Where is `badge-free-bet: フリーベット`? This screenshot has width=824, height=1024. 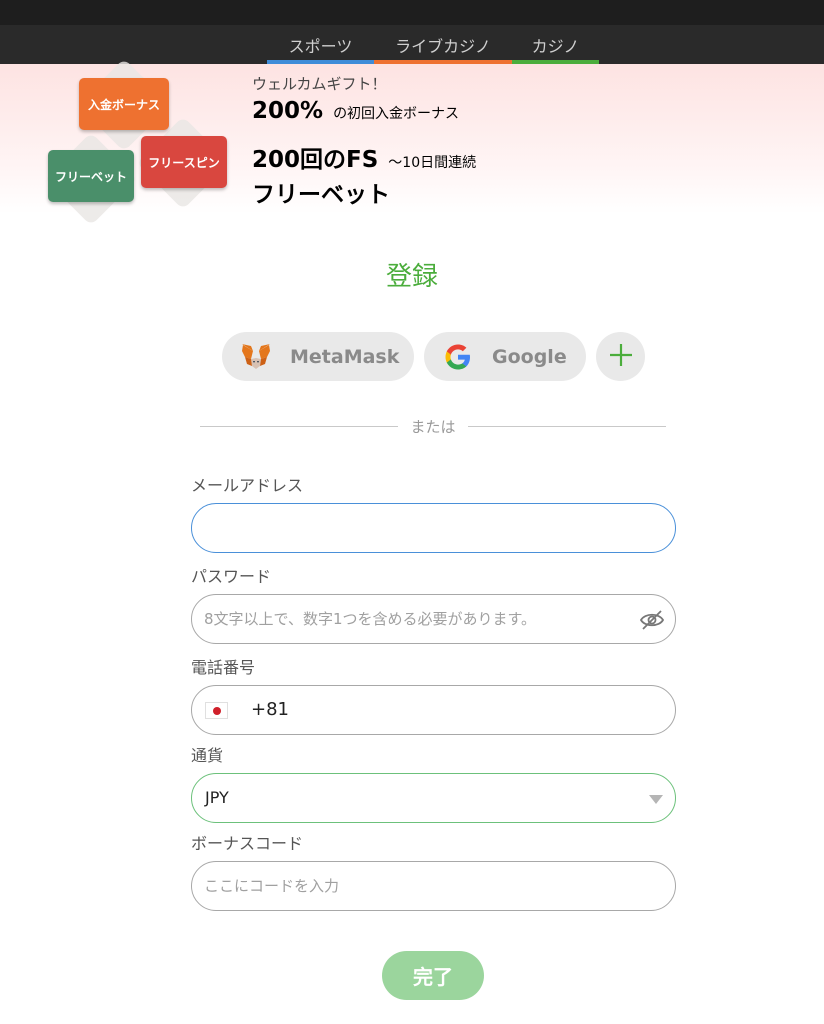 badge-free-bet: フリーベット is located at coordinates (91, 176).